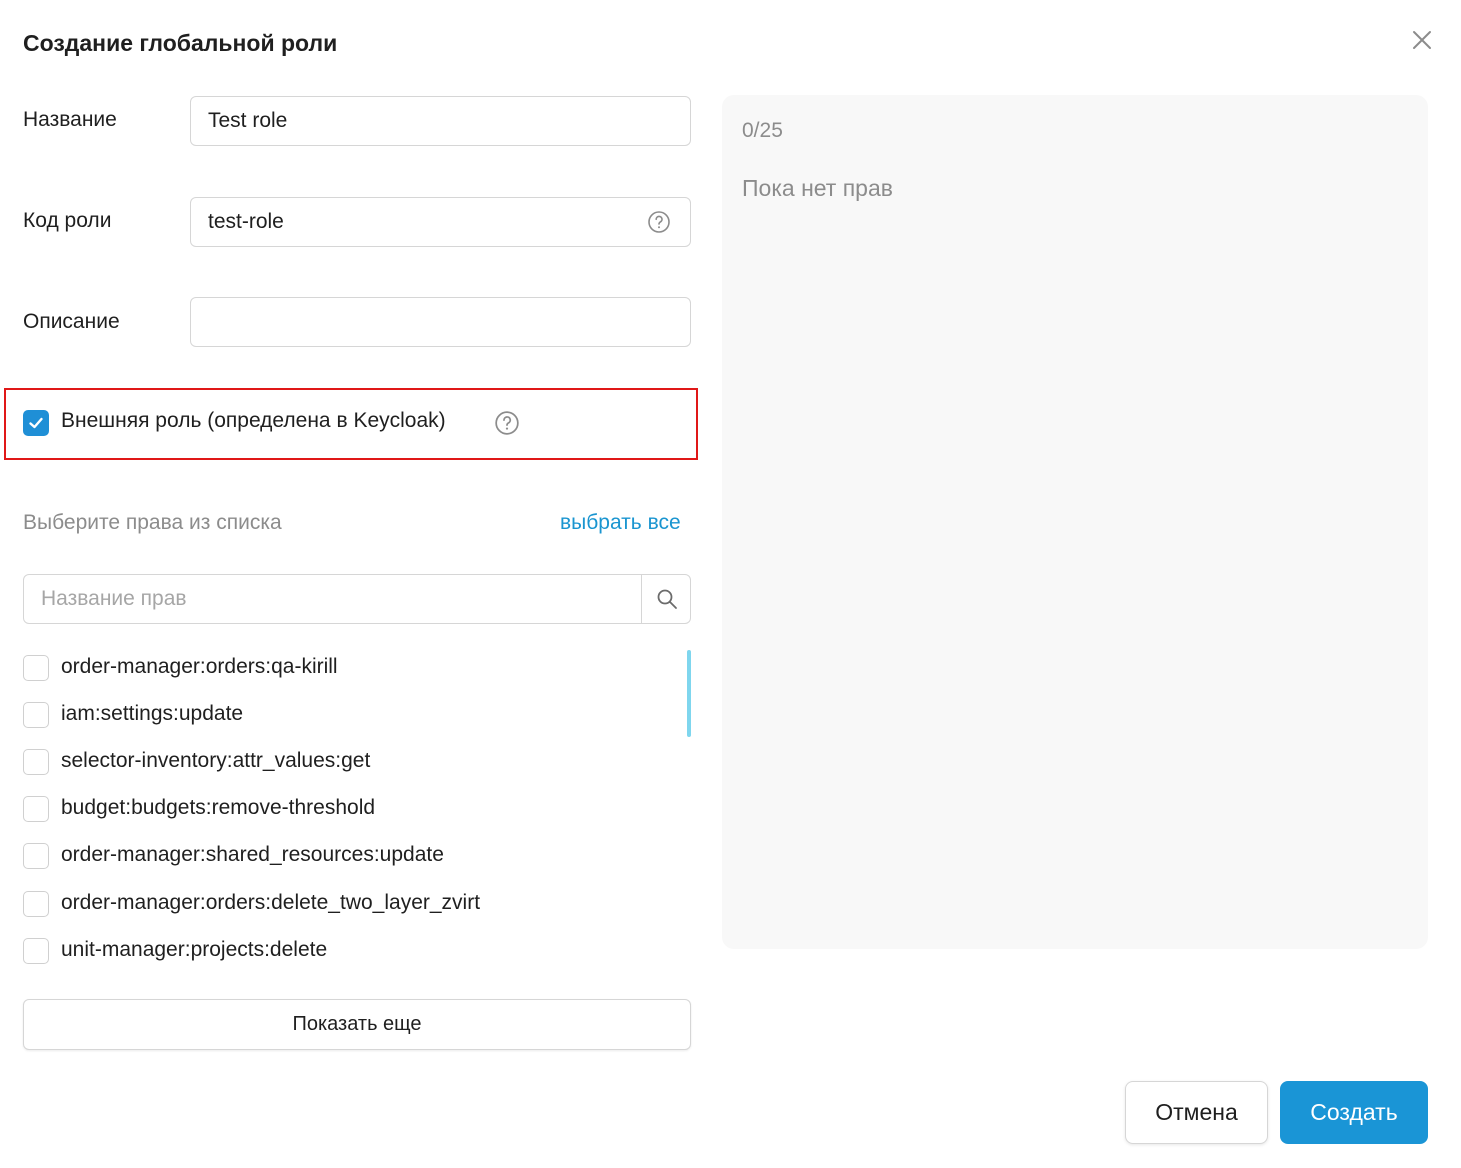 The height and width of the screenshot is (1168, 1461). Describe the element at coordinates (440, 121) in the screenshot. I see `name-input` at that location.